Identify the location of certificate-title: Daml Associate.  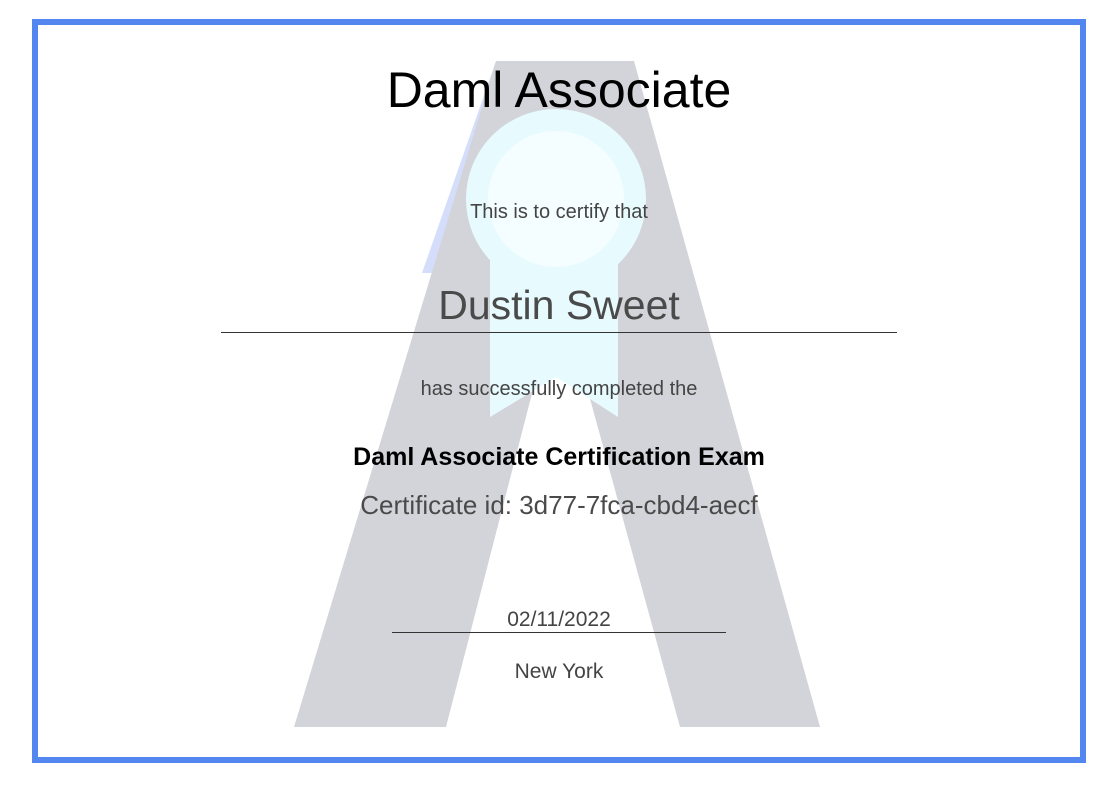
(559, 90).